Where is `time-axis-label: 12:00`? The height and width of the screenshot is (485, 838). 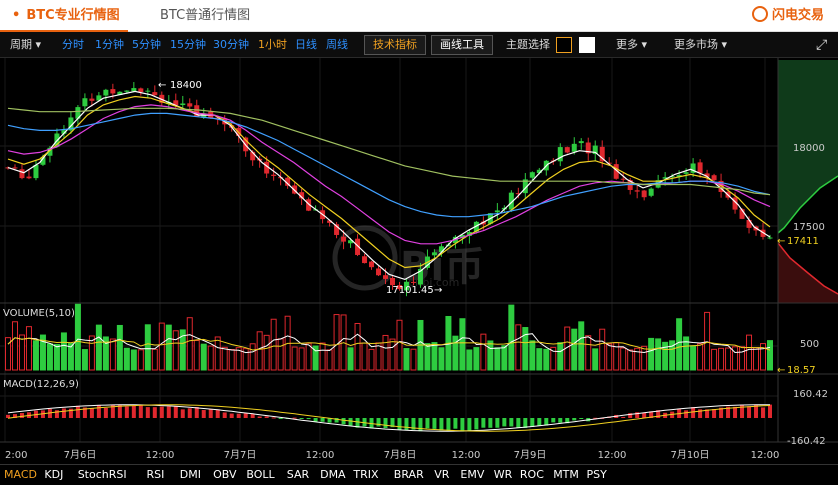 time-axis-label: 12:00 is located at coordinates (612, 455).